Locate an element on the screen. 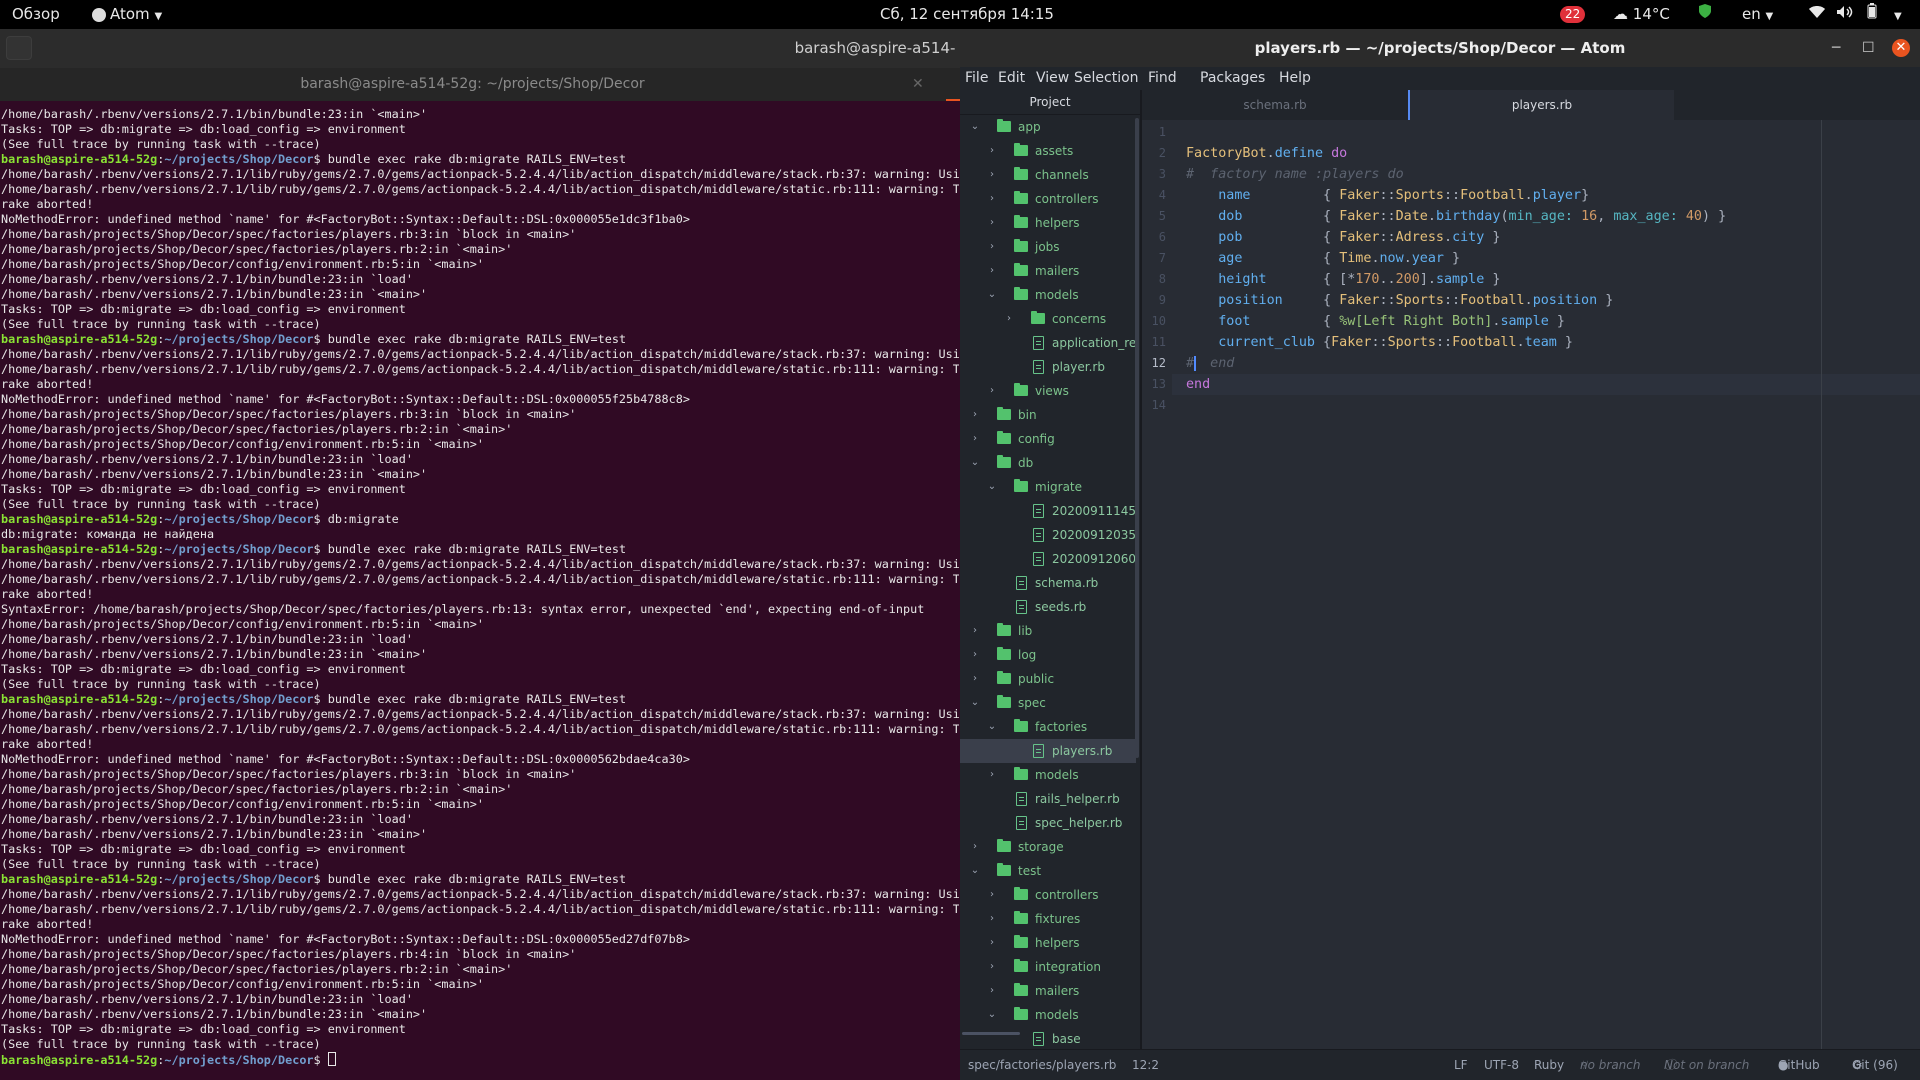 The height and width of the screenshot is (1080, 1920). tree-folder: › bin is located at coordinates (1048, 415).